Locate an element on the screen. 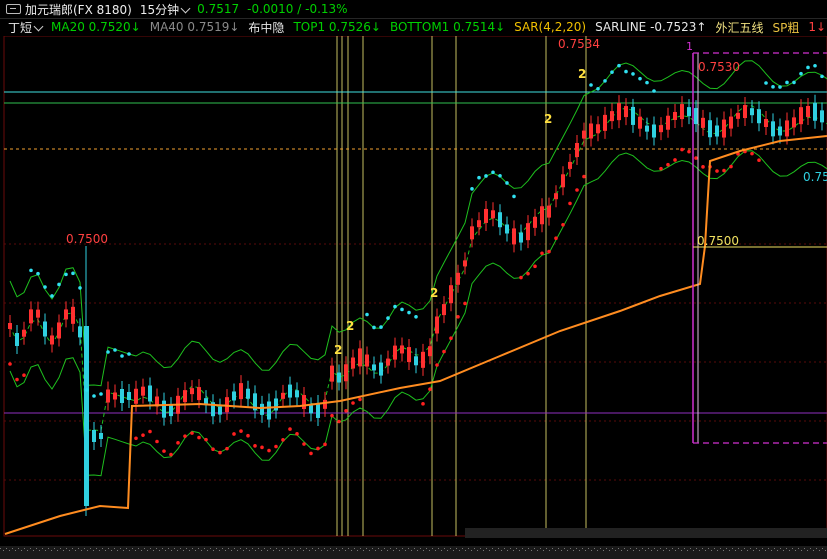 The image size is (827, 559). ma20-readout: MA20 0.7520↓ is located at coordinates (96, 27).